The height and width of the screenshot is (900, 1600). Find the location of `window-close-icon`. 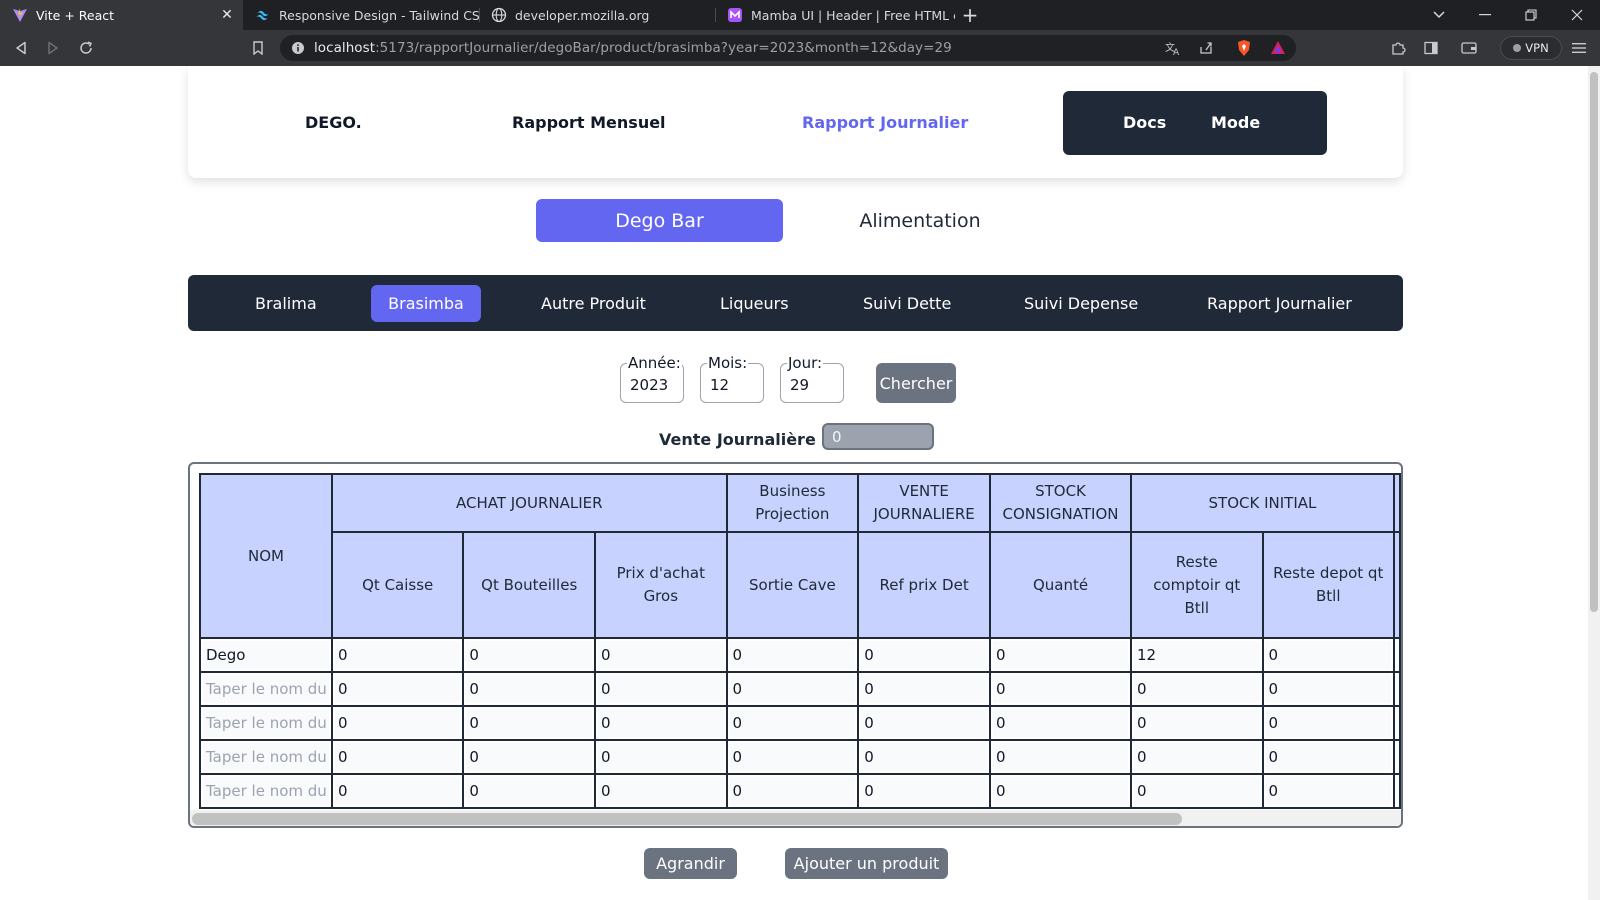

window-close-icon is located at coordinates (1577, 15).